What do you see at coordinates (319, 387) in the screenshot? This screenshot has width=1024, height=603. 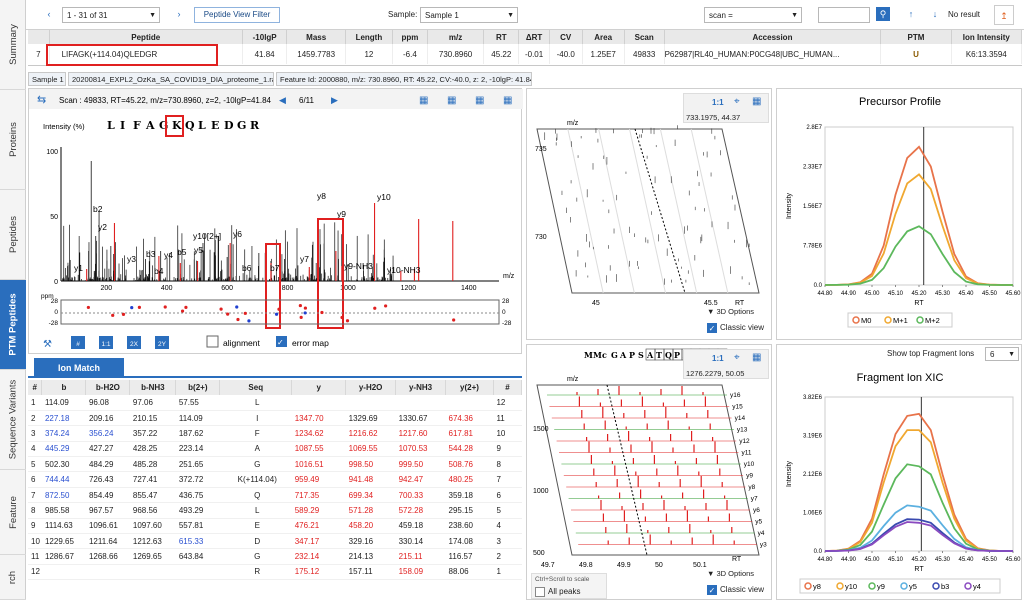 I see `col-header-y: y` at bounding box center [319, 387].